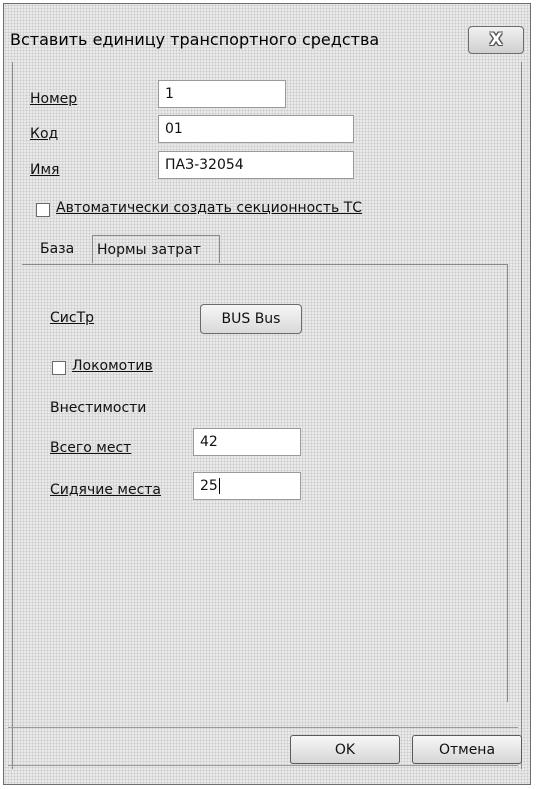 This screenshot has width=536, height=789. I want to click on bottom-frame, so click(263, 765).